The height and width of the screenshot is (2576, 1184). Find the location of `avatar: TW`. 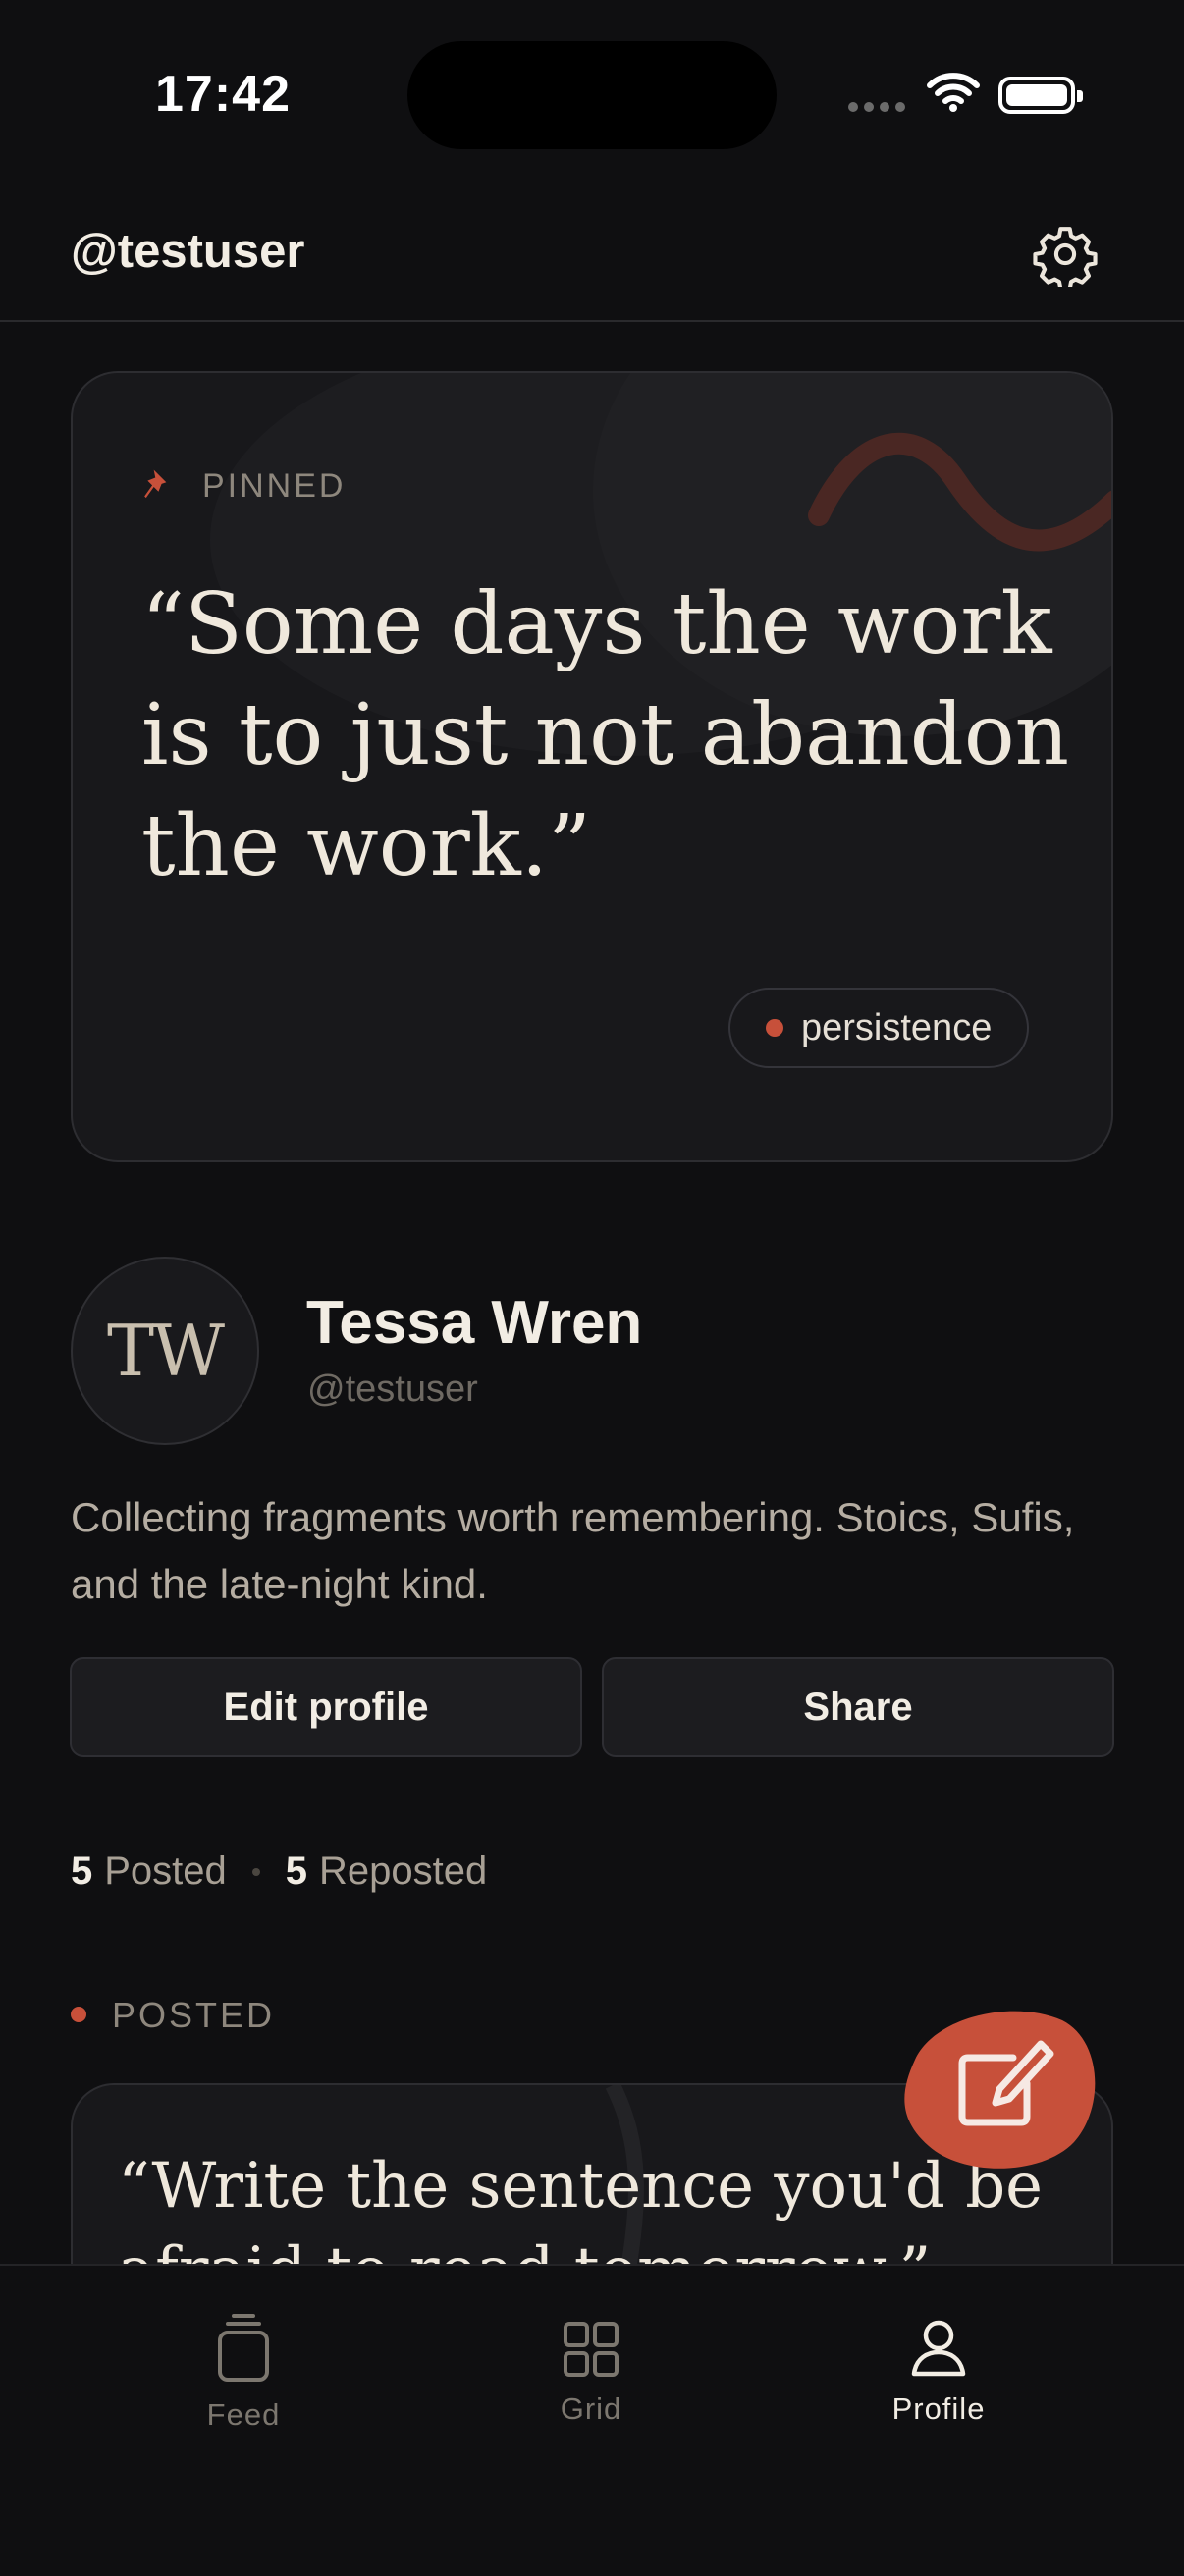

avatar: TW is located at coordinates (165, 1351).